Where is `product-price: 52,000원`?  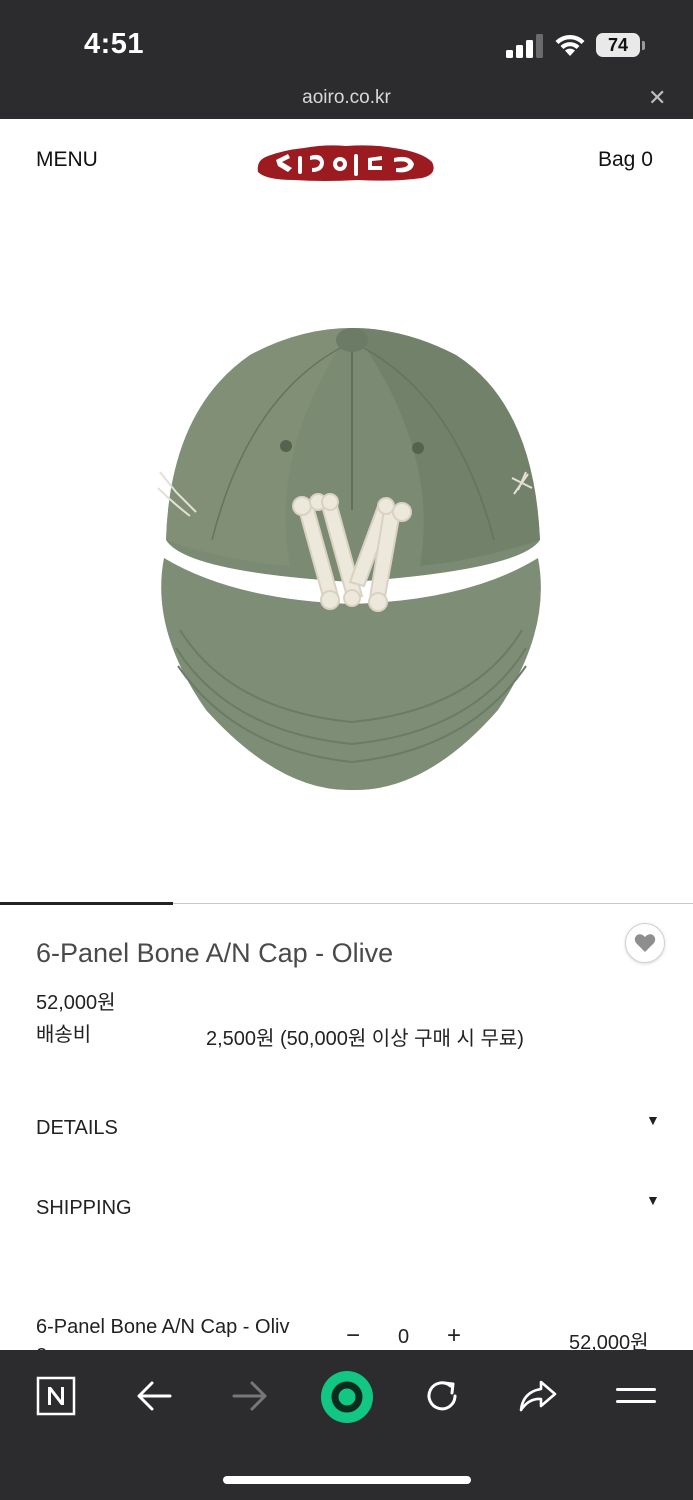
product-price: 52,000원 is located at coordinates (76, 1003).